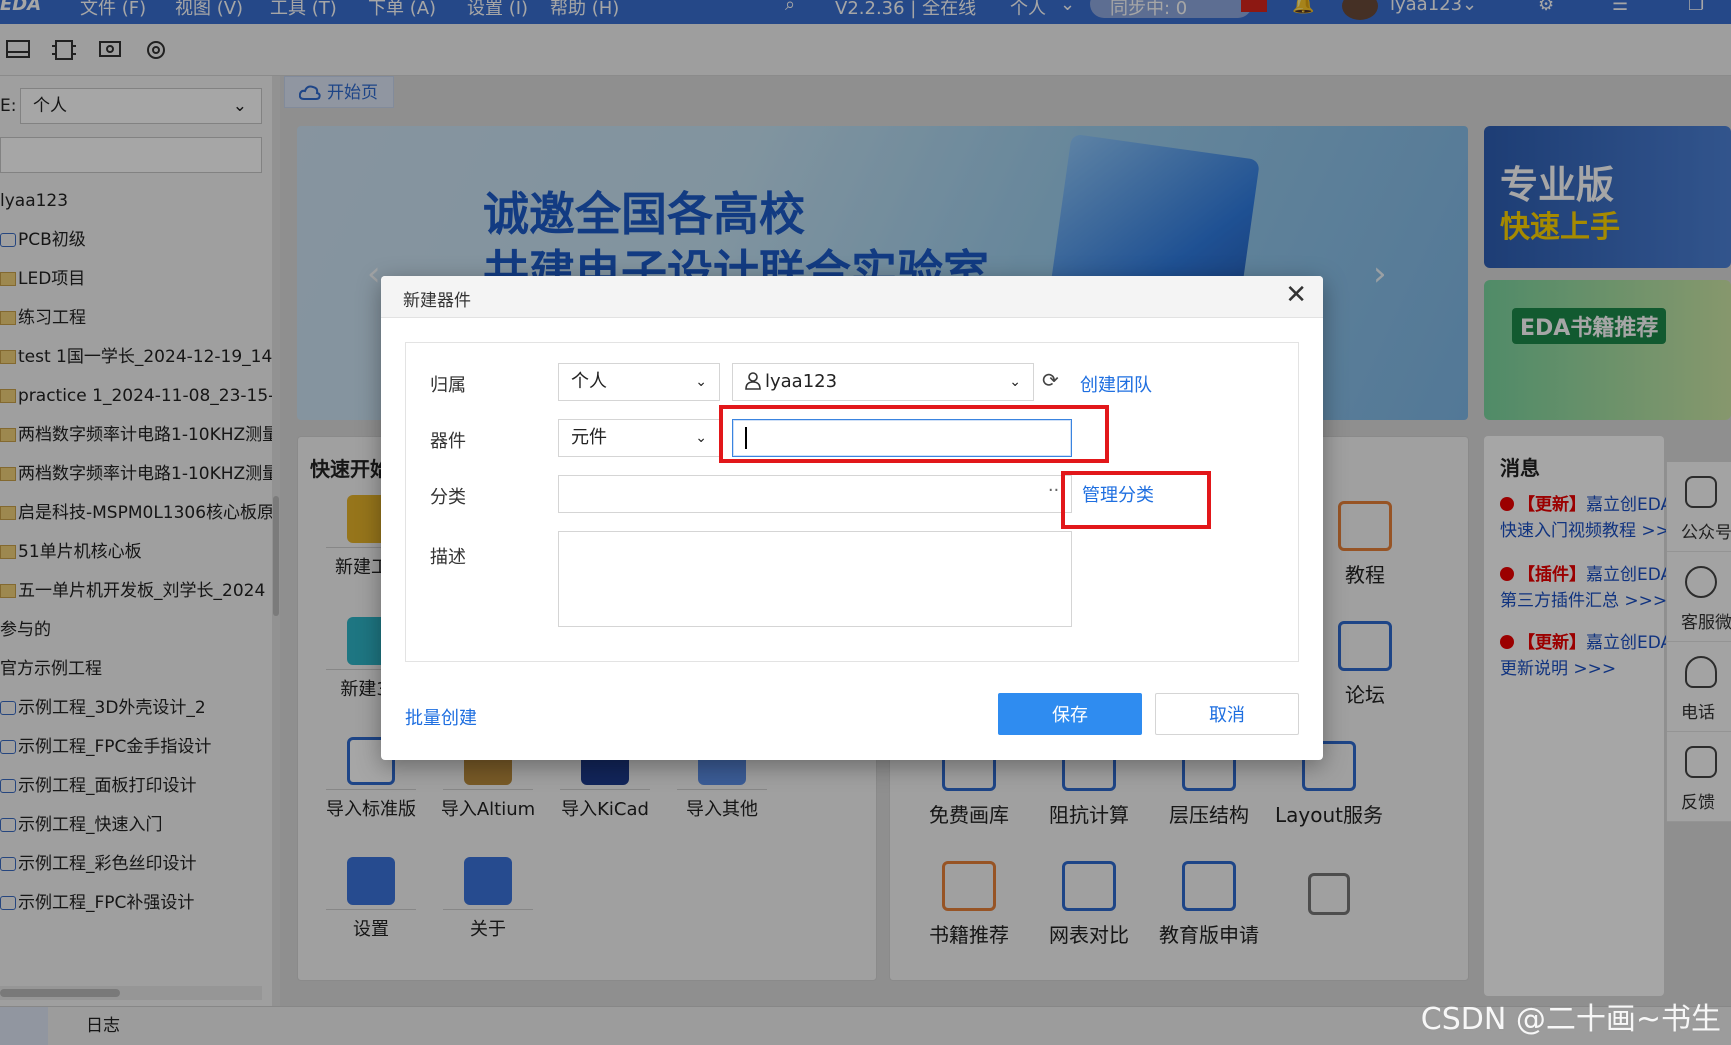 The width and height of the screenshot is (1731, 1045). I want to click on owner-type-select: 个人 ⌄, so click(639, 382).